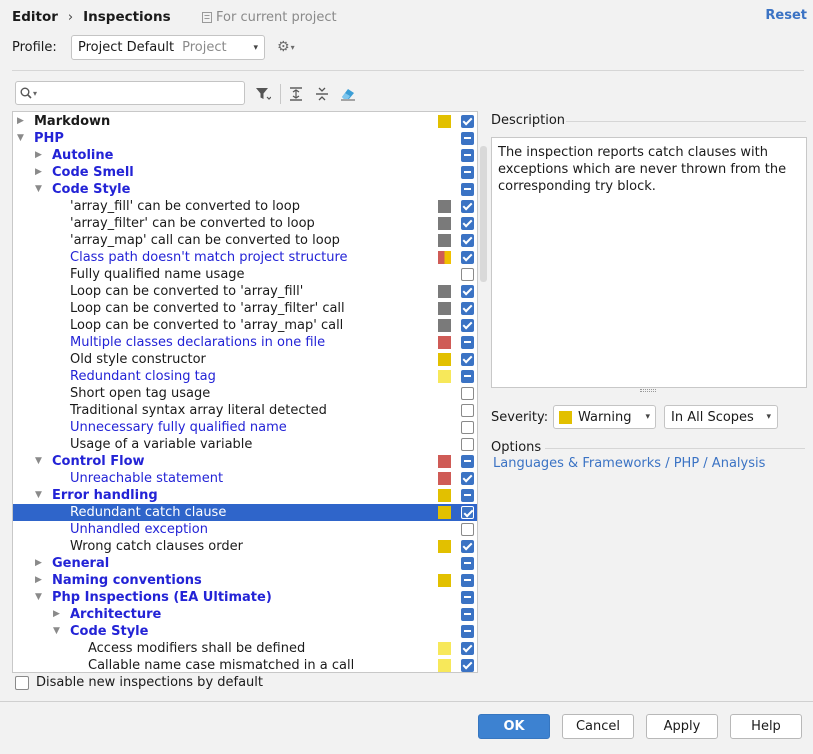 This screenshot has width=813, height=754. What do you see at coordinates (245, 546) in the screenshot?
I see `tree-inspection-row: Wrong catch clauses order` at bounding box center [245, 546].